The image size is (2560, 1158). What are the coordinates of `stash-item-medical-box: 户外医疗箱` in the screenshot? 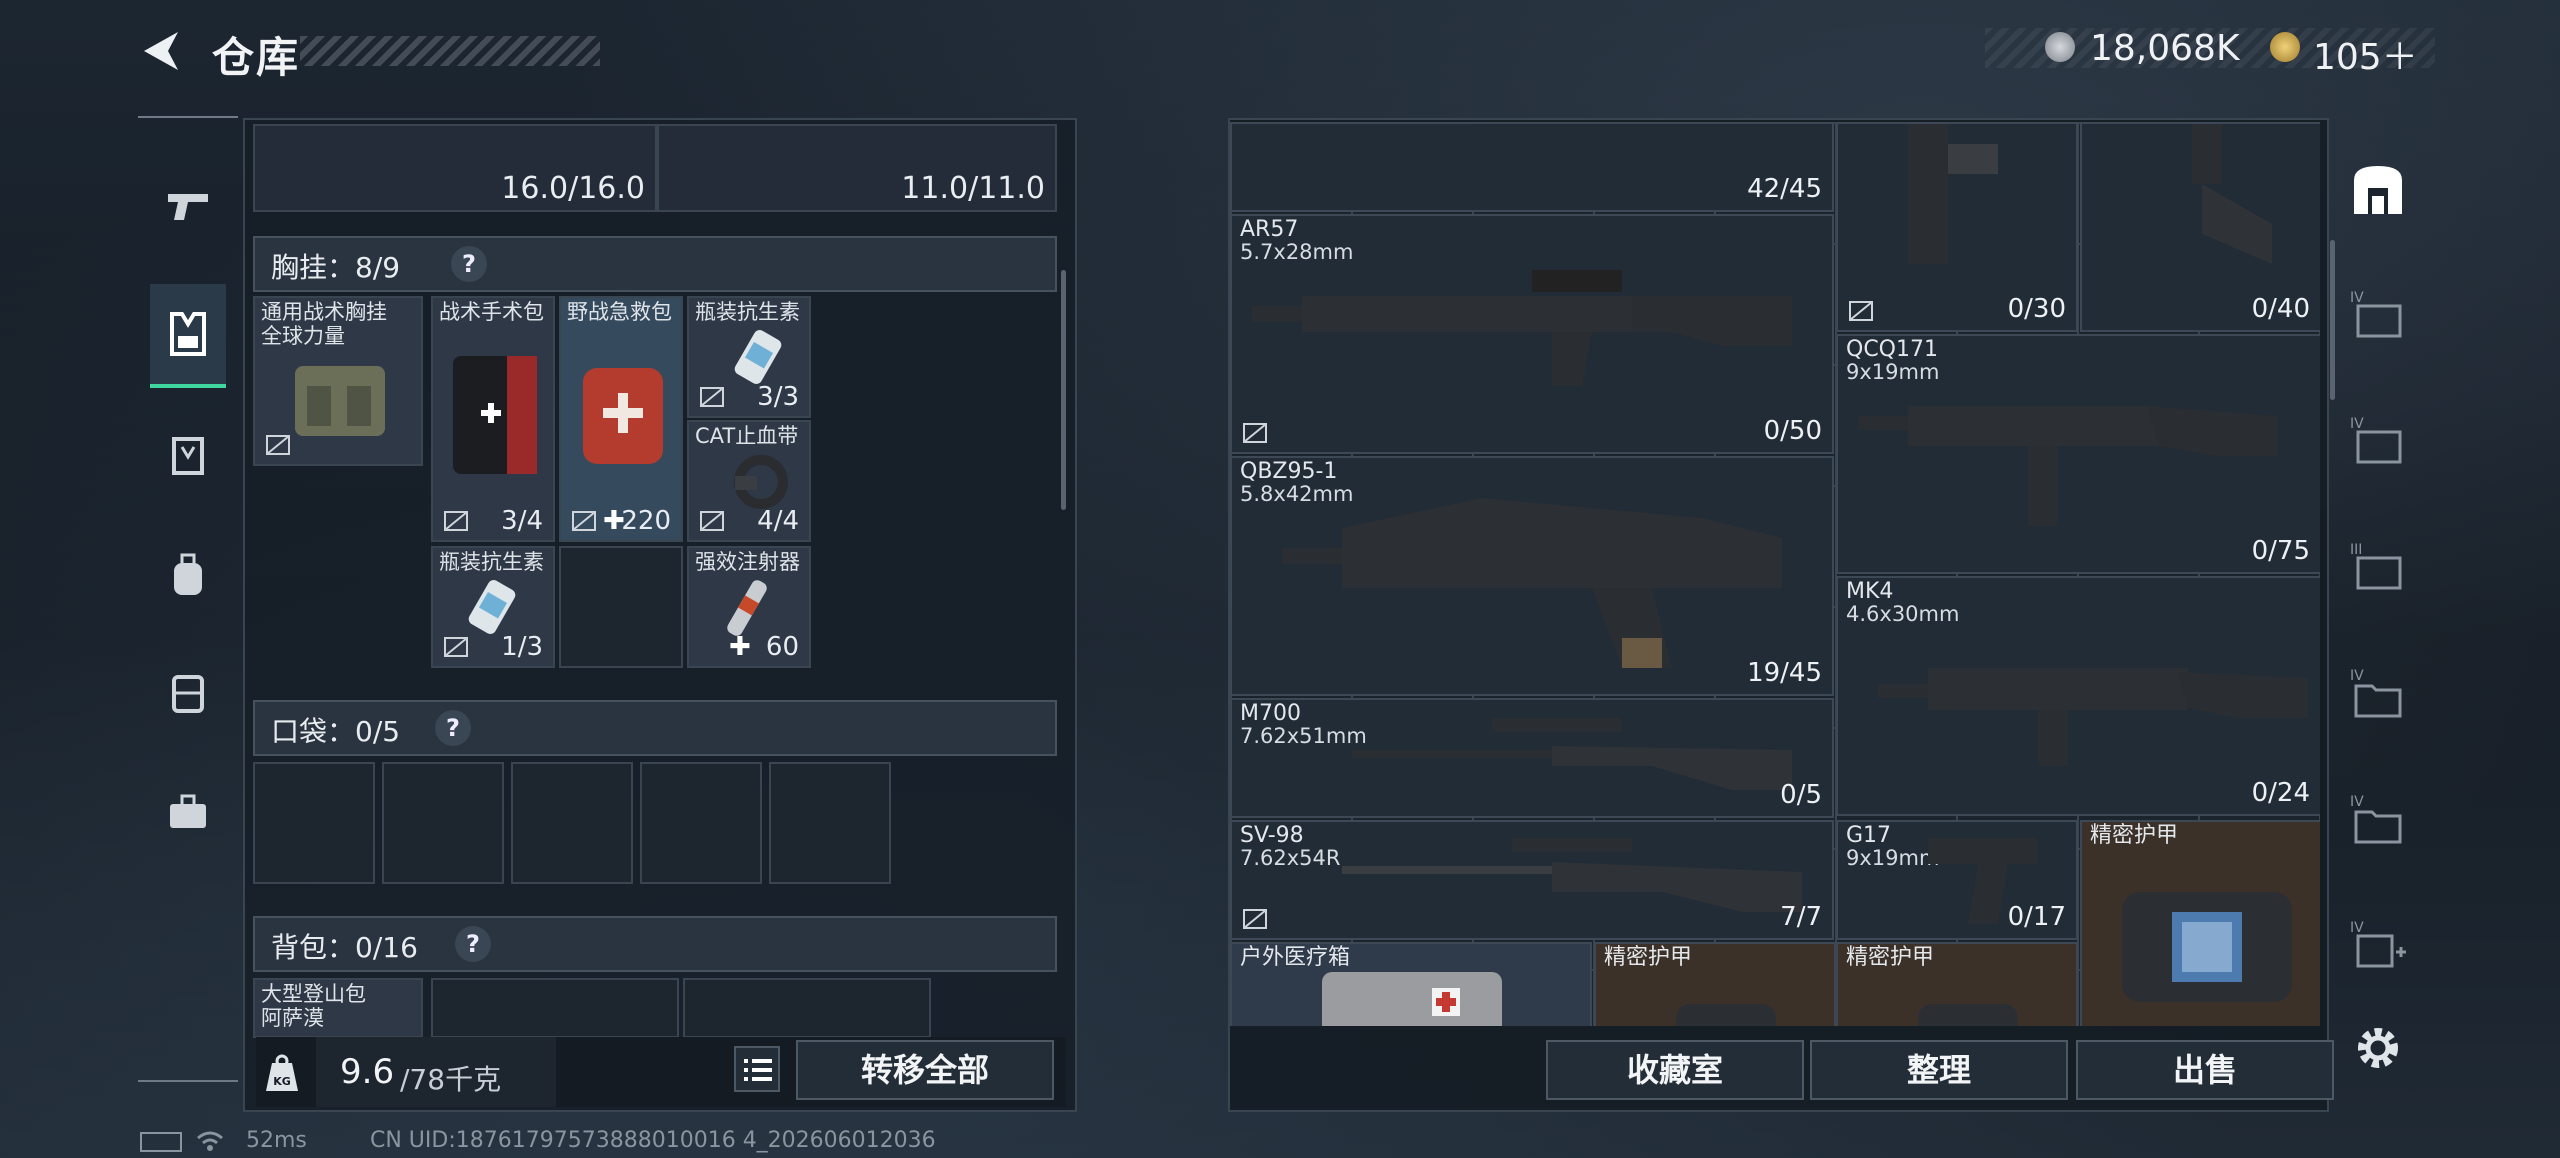 It's located at (1411, 984).